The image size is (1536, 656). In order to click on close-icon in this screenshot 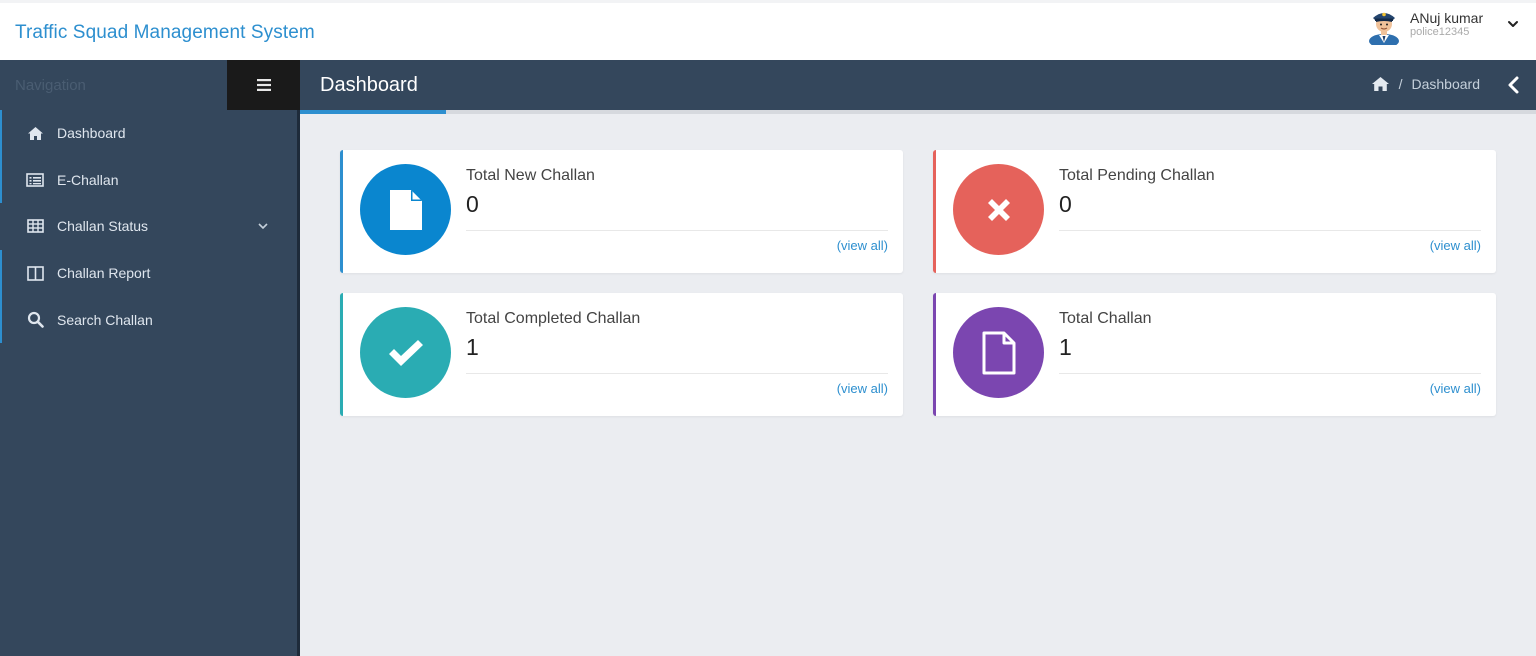, I will do `click(998, 209)`.